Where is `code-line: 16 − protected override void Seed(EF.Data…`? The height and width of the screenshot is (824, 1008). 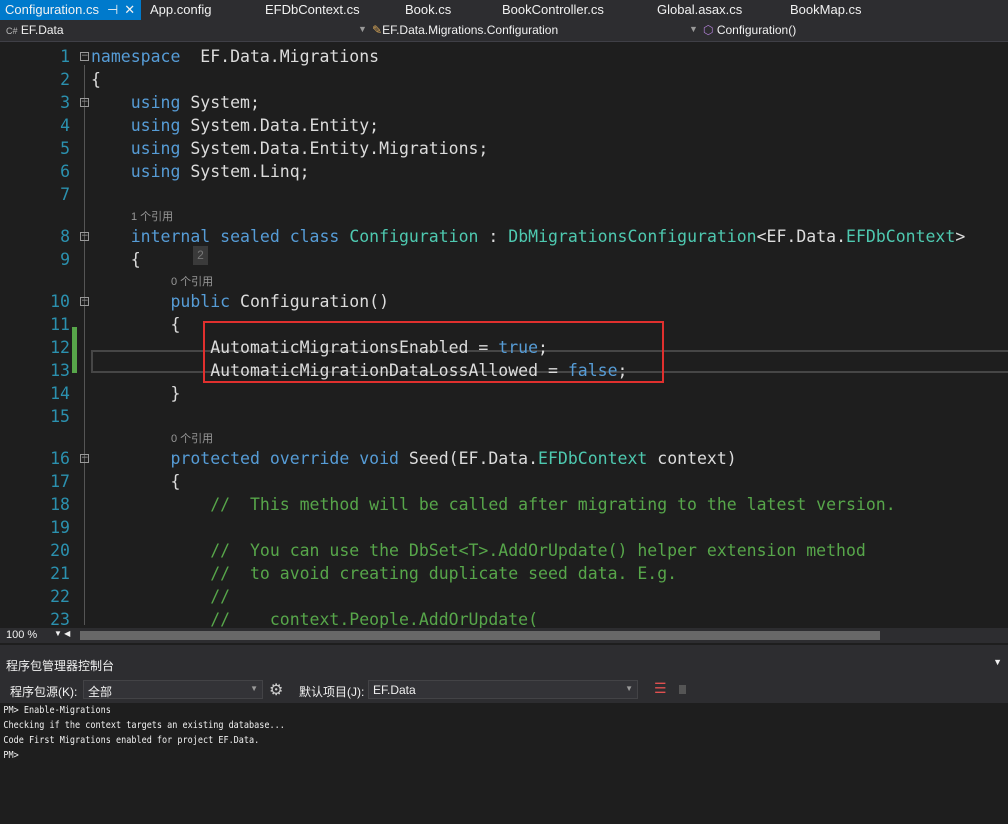
code-line: 16 − protected override void Seed(EF.Data… is located at coordinates (504, 458).